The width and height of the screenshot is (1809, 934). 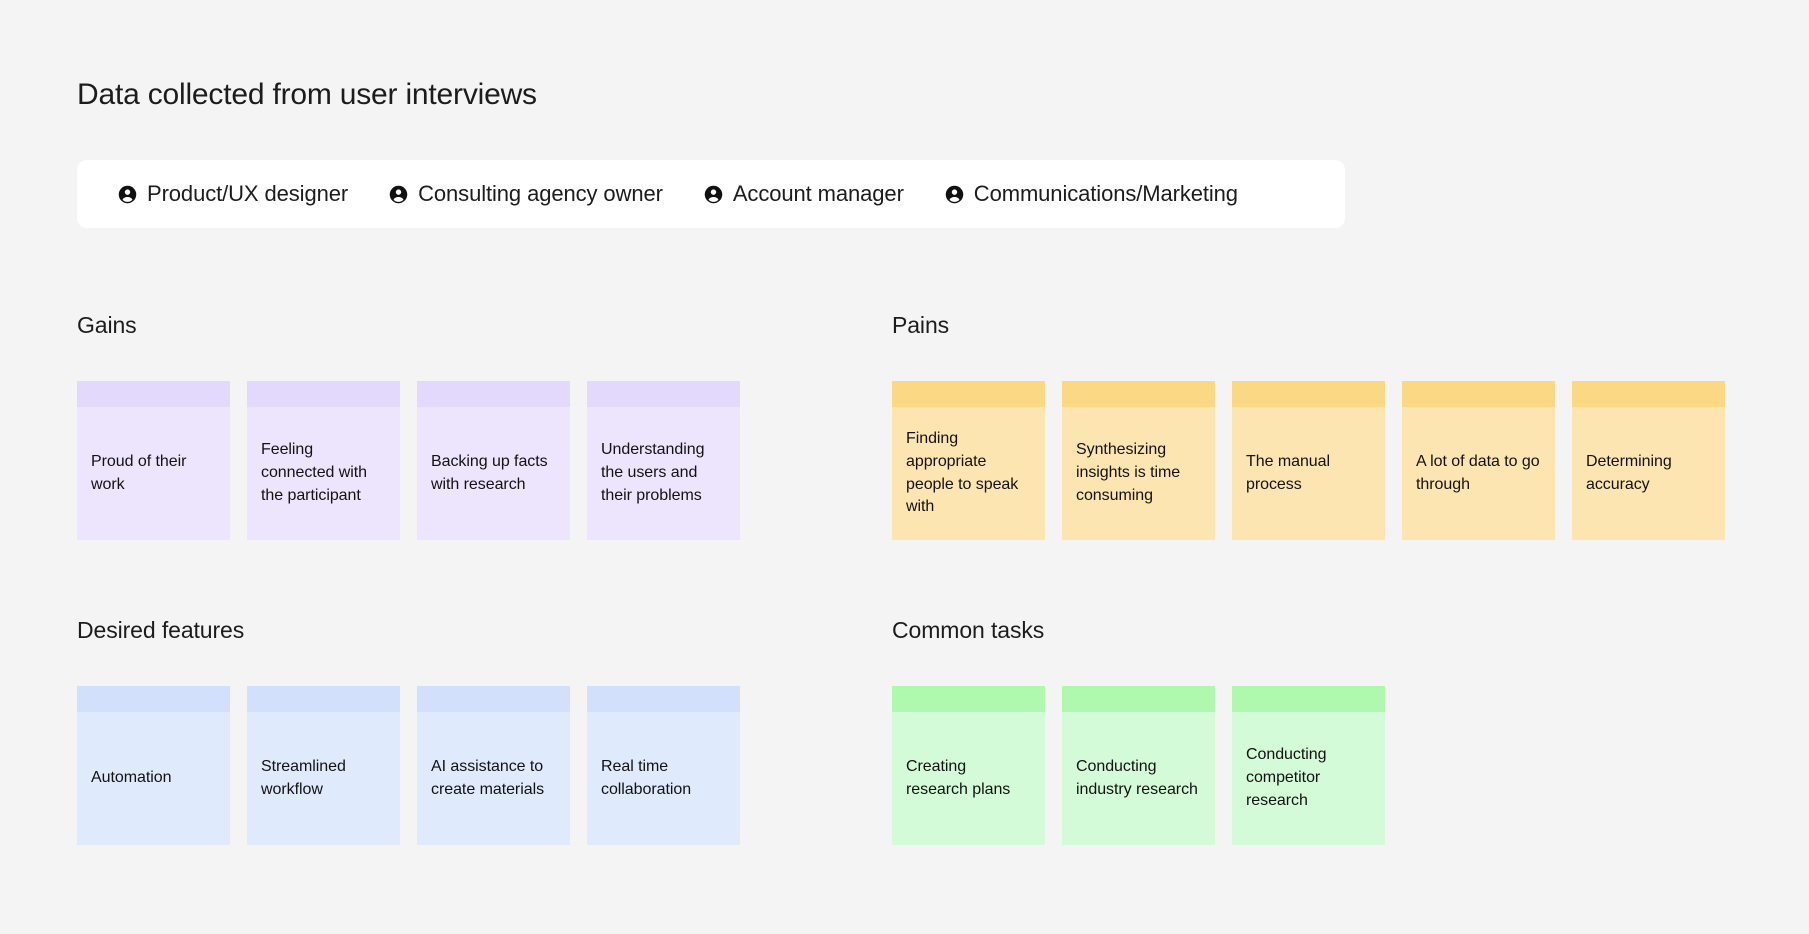 What do you see at coordinates (962, 473) in the screenshot?
I see `card-text: Finding appropriate people to speak with` at bounding box center [962, 473].